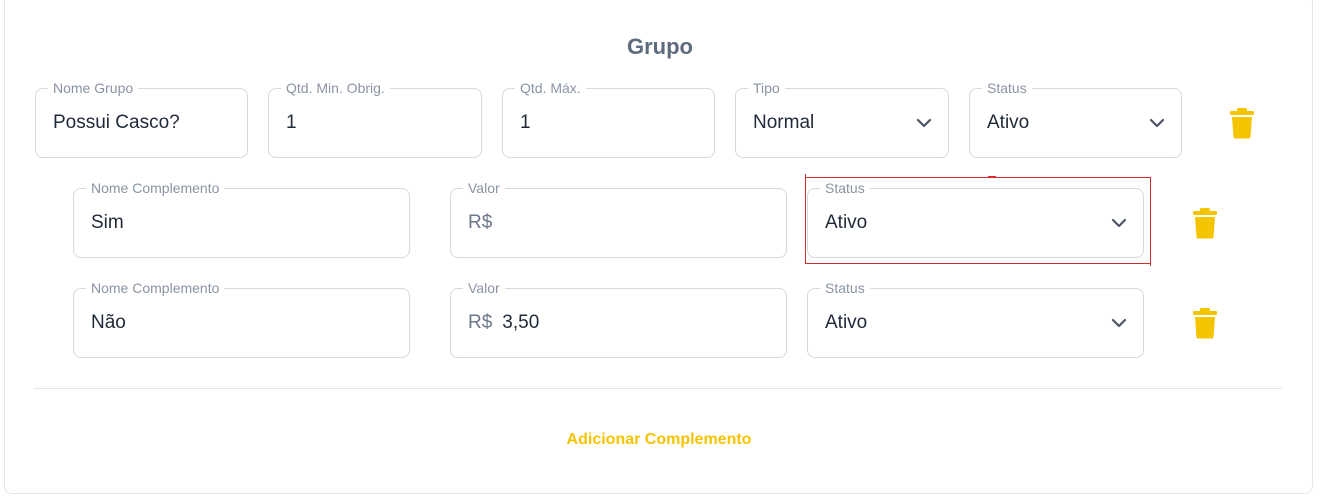  Describe the element at coordinates (975, 219) in the screenshot. I see `complemento-1-status-select: Status Ativo` at that location.